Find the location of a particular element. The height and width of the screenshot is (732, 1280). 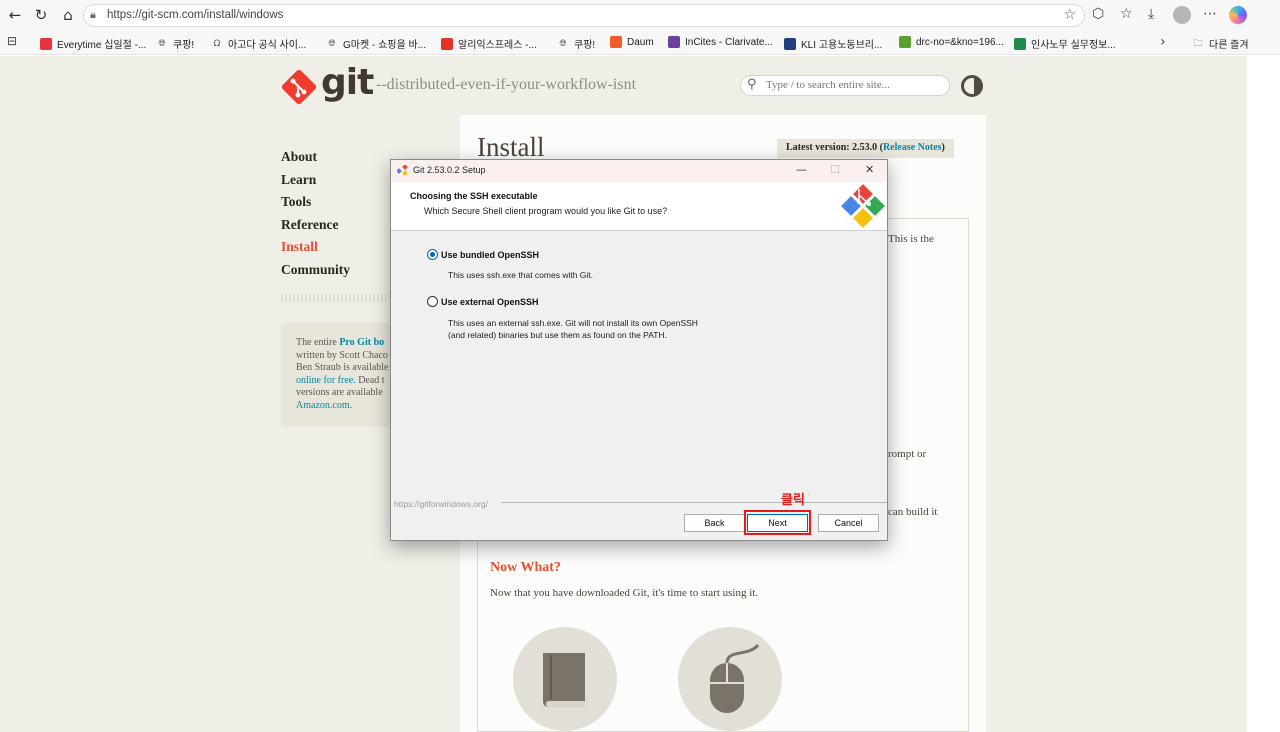

search-icon: ⚲ is located at coordinates (752, 84).